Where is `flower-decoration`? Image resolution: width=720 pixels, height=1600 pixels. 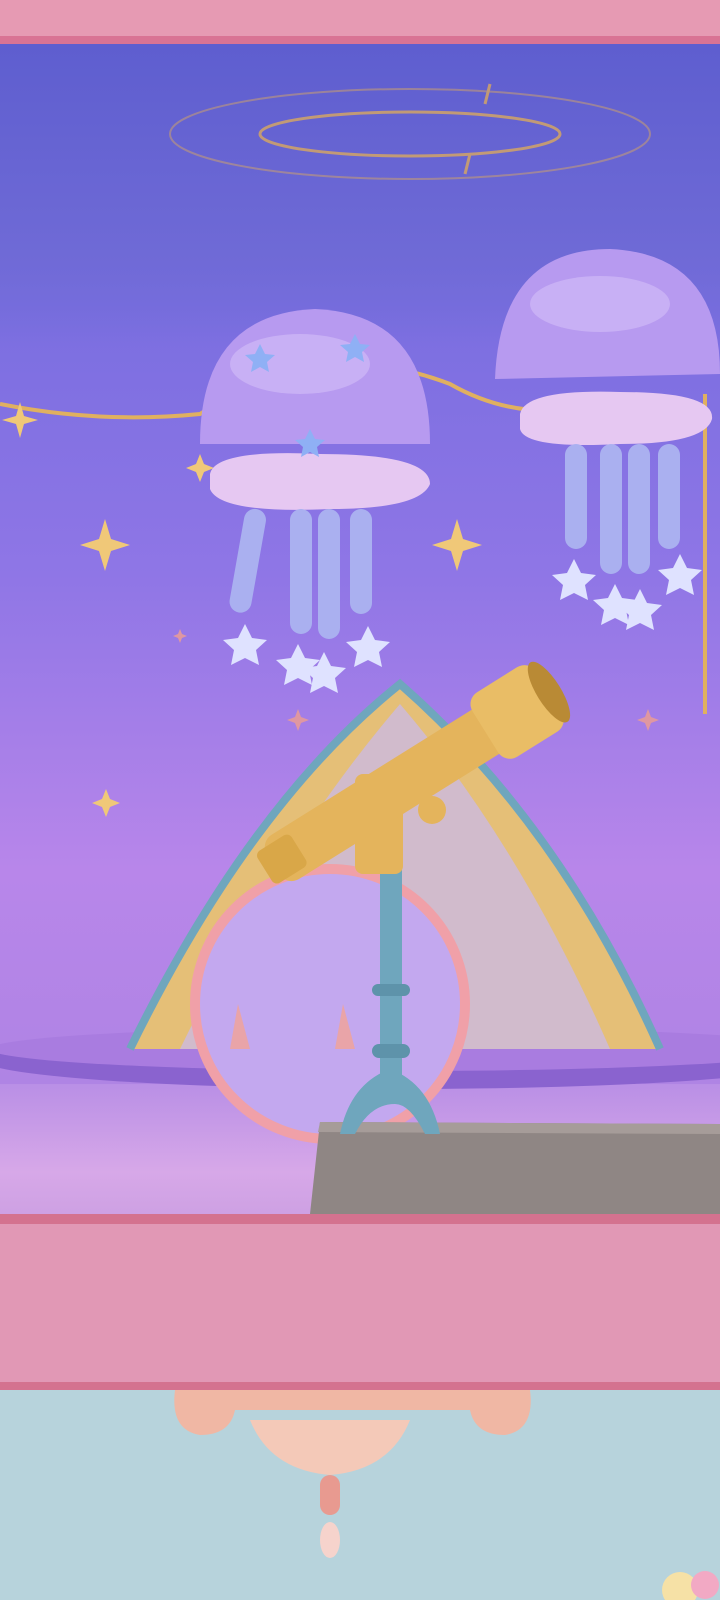
flower-decoration is located at coordinates (690, 1585).